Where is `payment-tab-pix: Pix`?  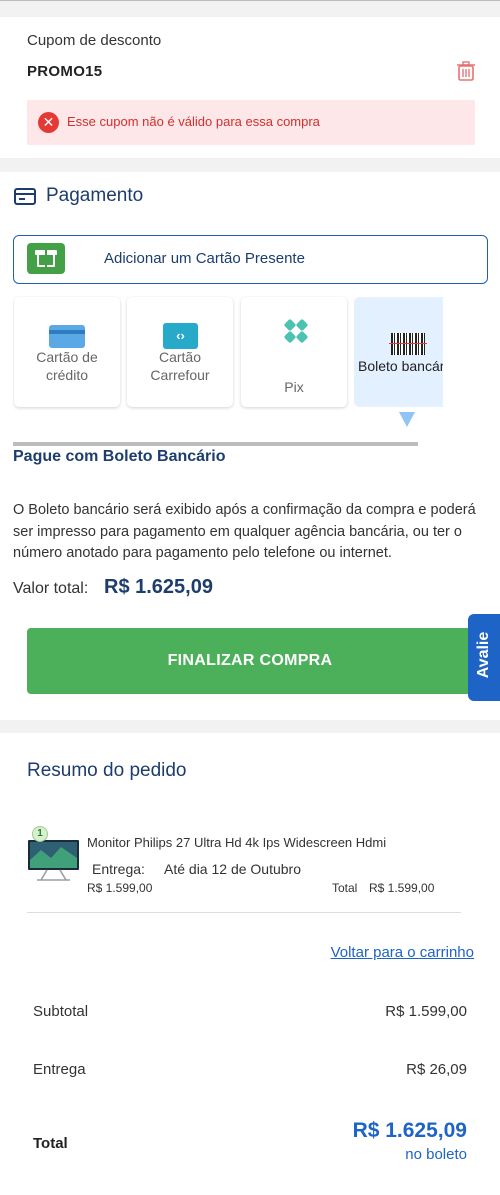
payment-tab-pix: Pix is located at coordinates (294, 352).